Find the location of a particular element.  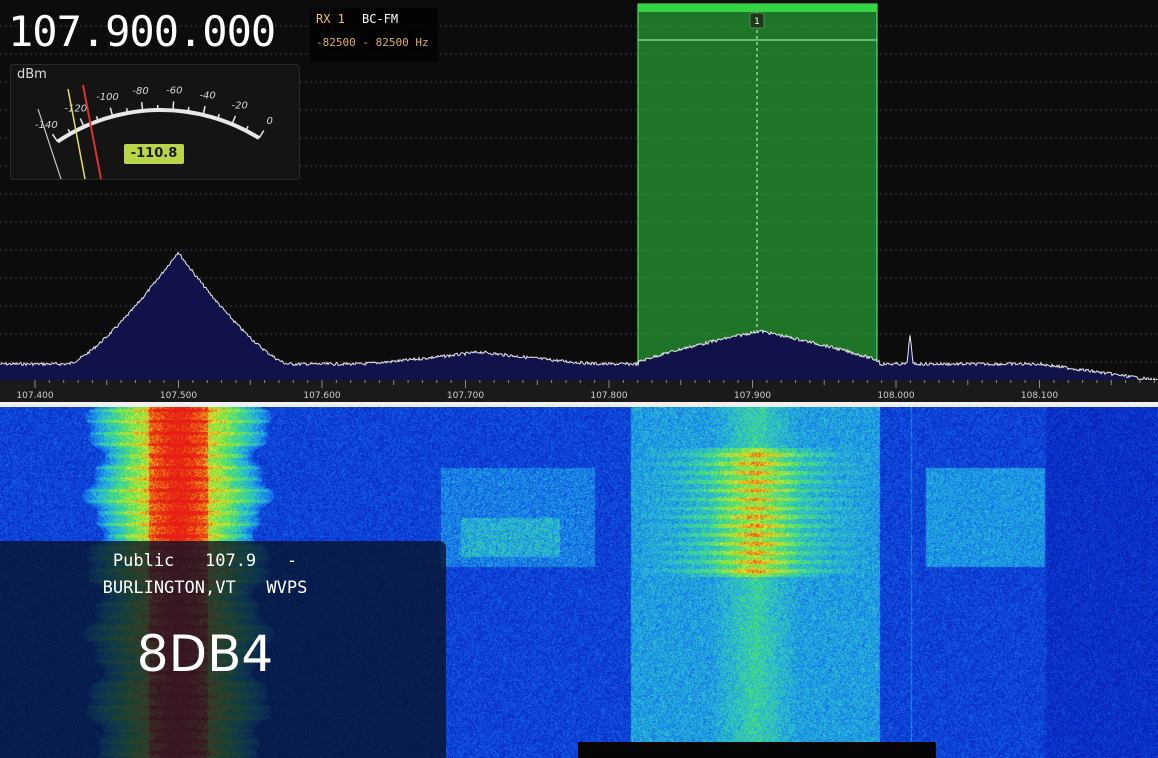

smeter-scale-label: 0 is located at coordinates (269, 121).